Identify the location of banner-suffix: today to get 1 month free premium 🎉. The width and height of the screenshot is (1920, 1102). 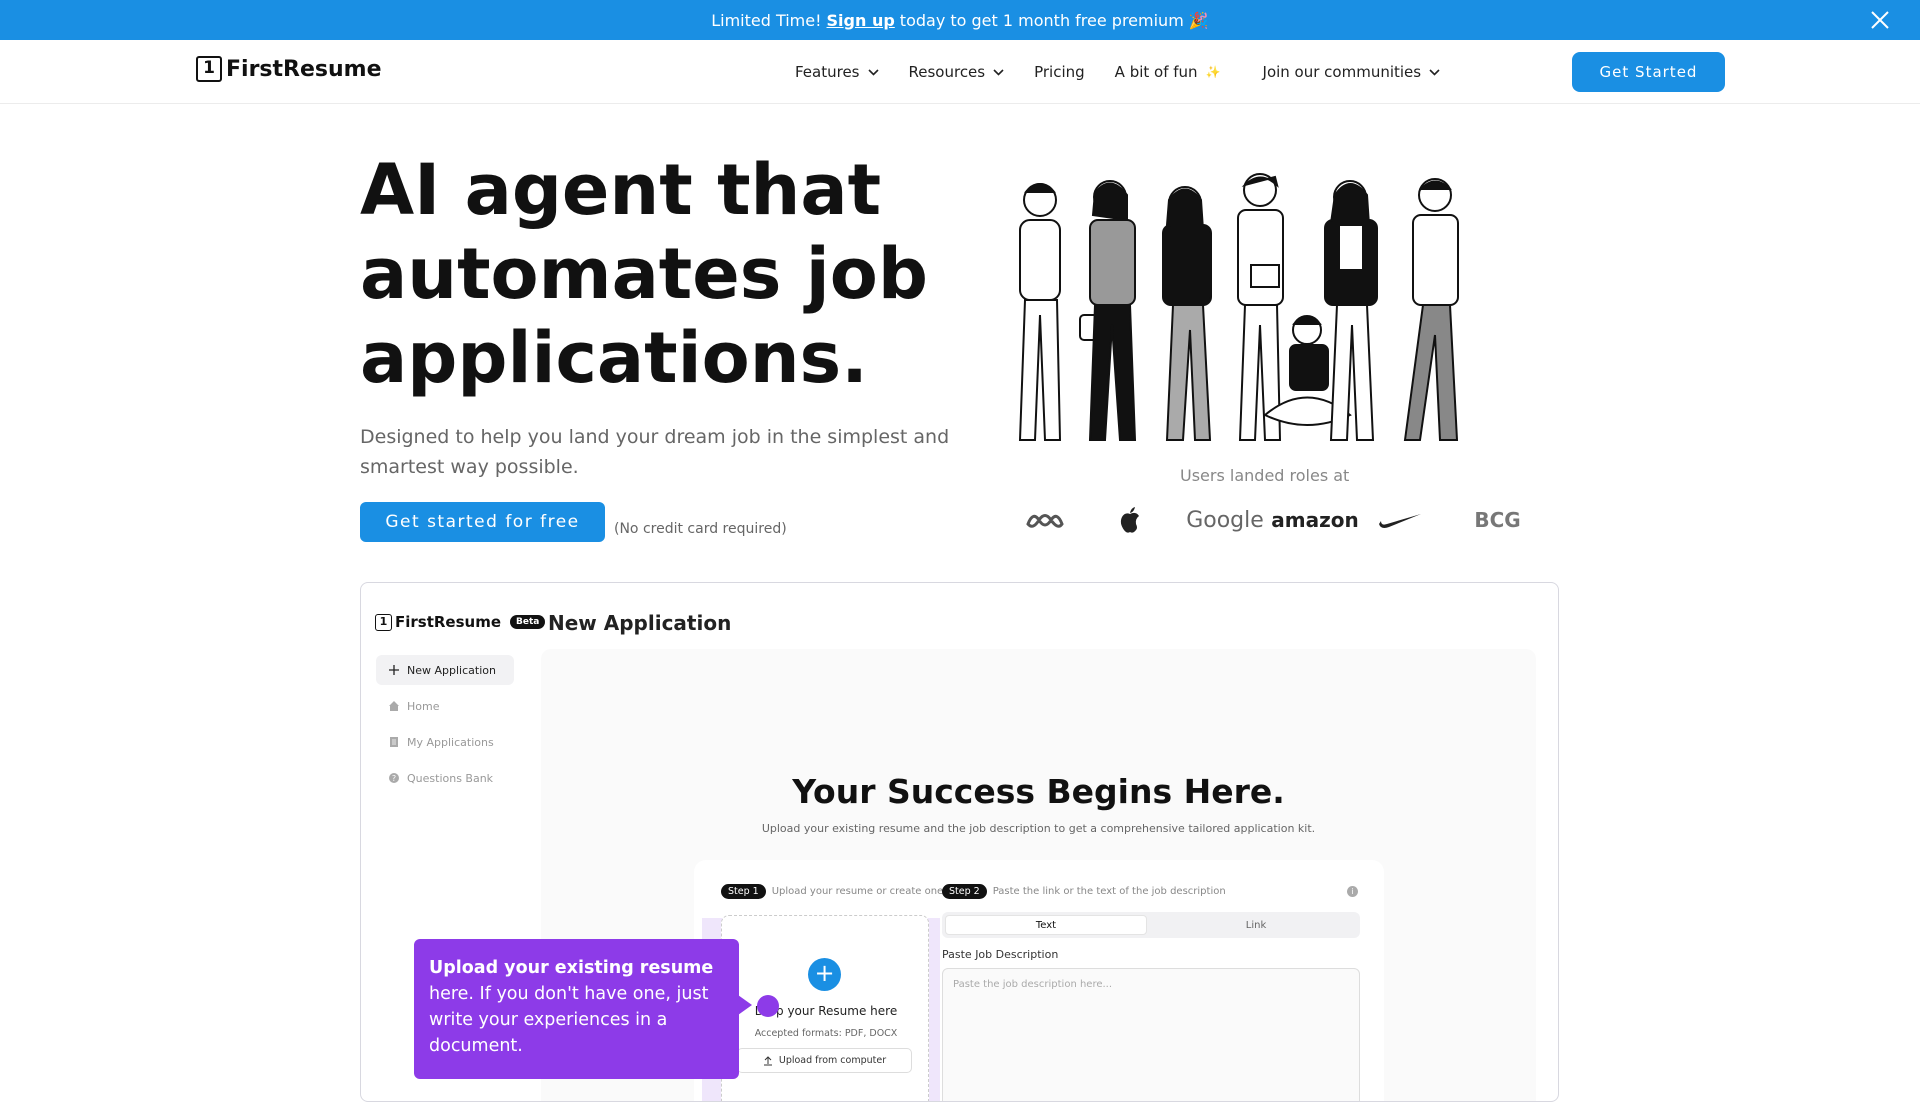
(1054, 20).